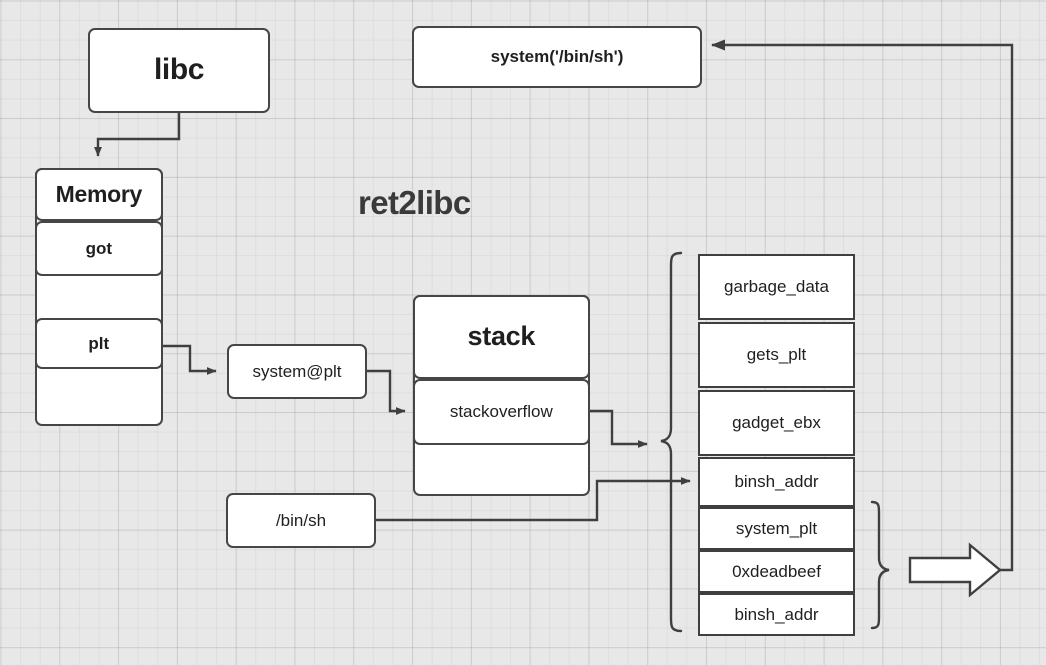 The image size is (1046, 665). I want to click on node-system-at-plt-label: system@plt, so click(297, 371).